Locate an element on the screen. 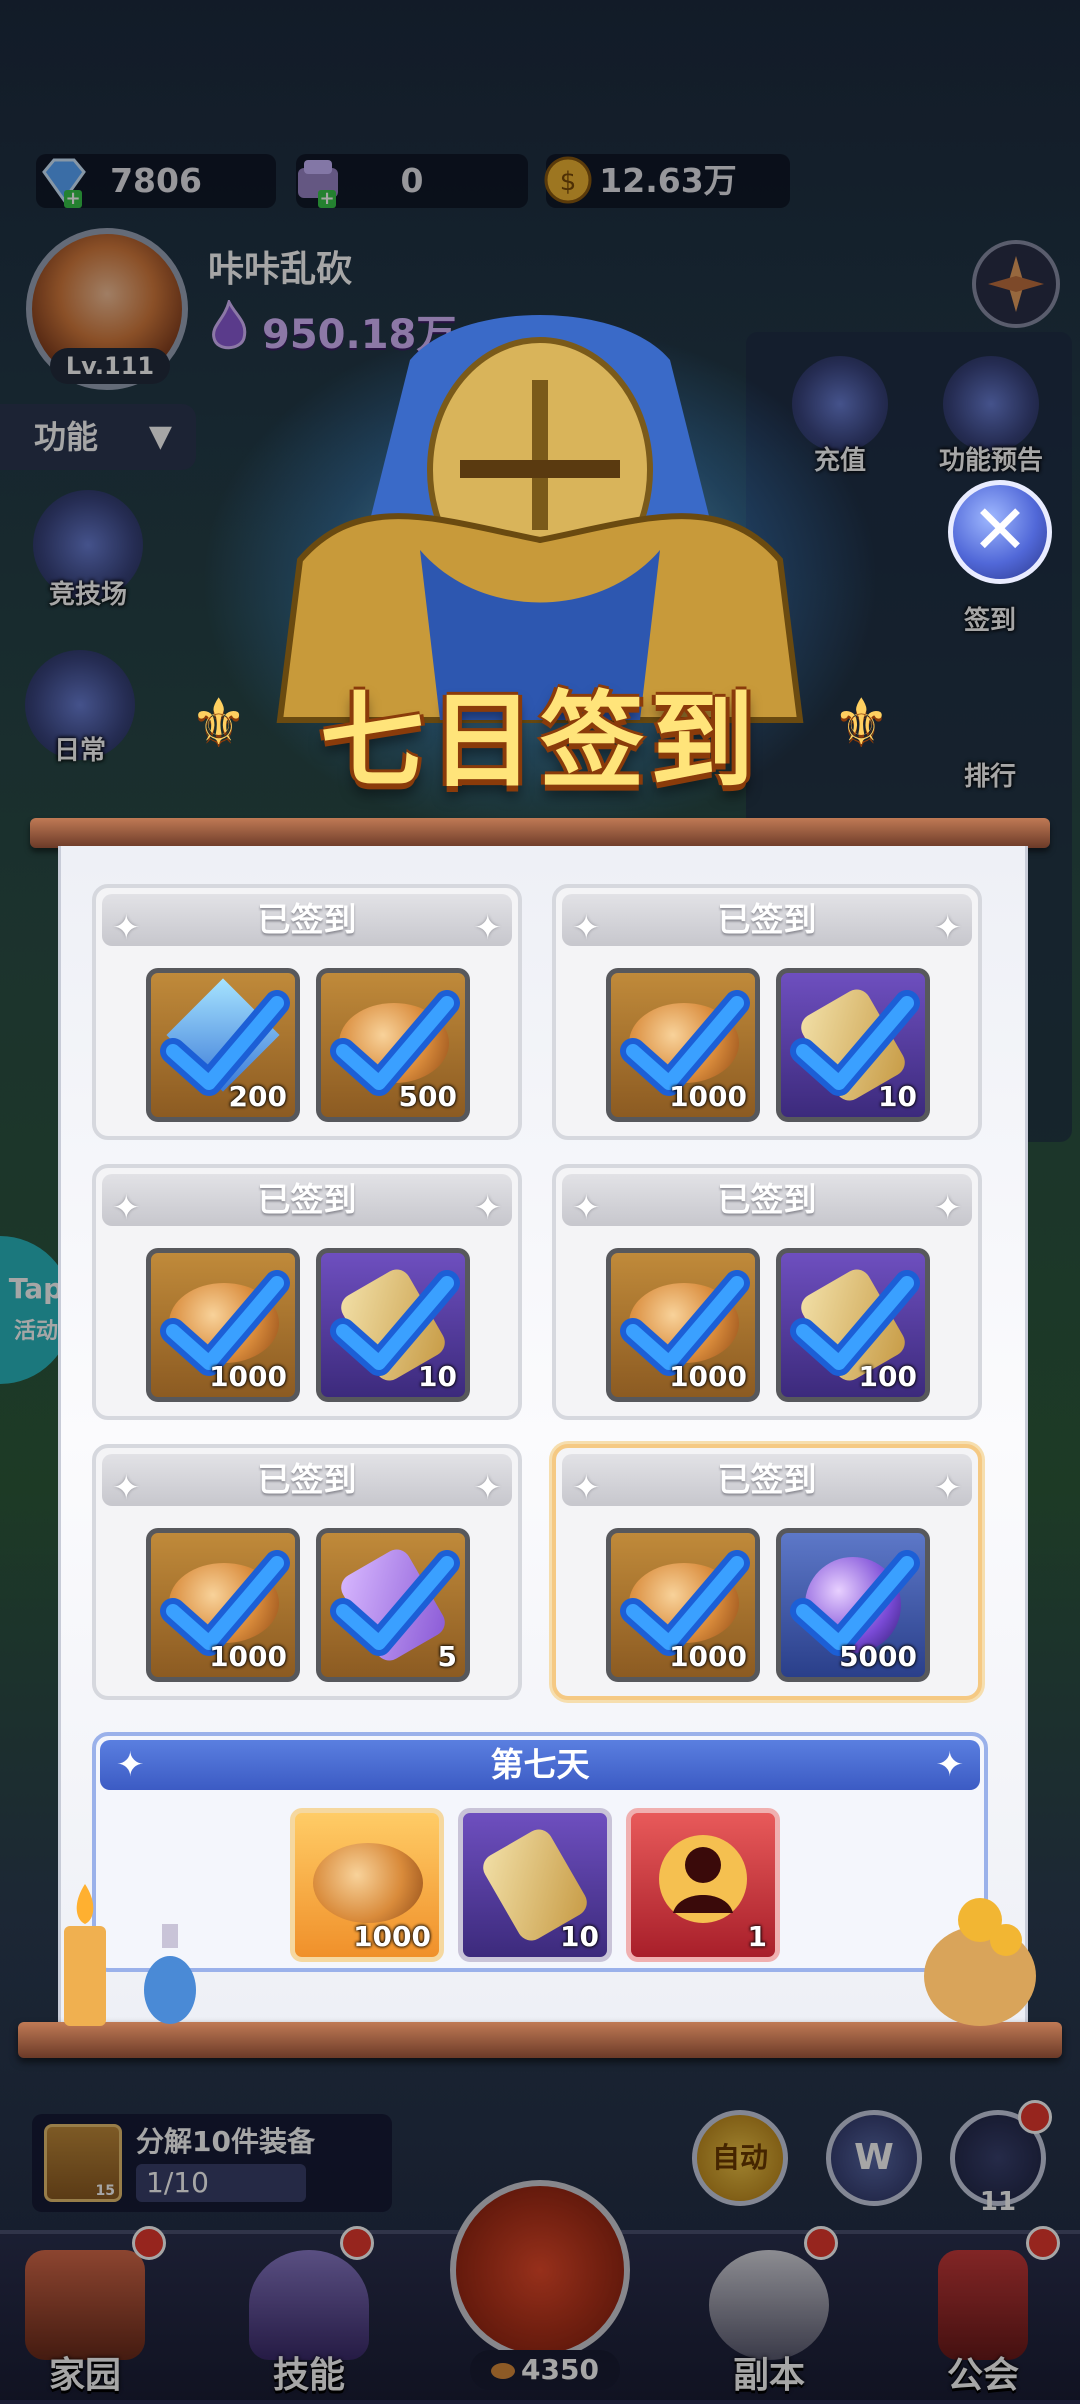 The image size is (1080, 2404). popup-title: 七日签到 is located at coordinates (539, 740).